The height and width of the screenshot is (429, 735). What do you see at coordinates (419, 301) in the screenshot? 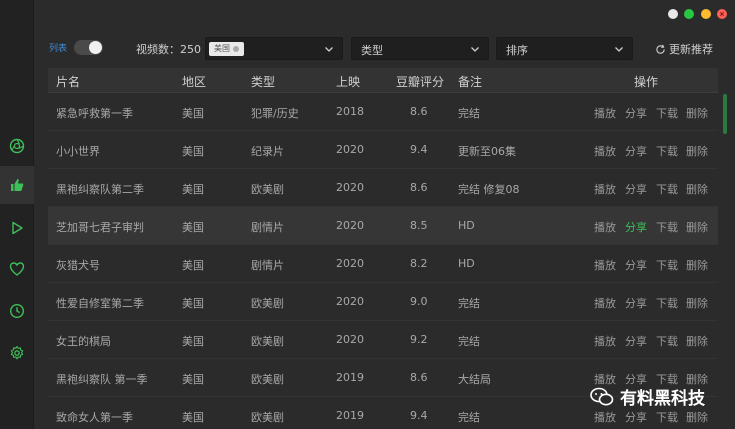
I see `cell-rating: 9.0` at bounding box center [419, 301].